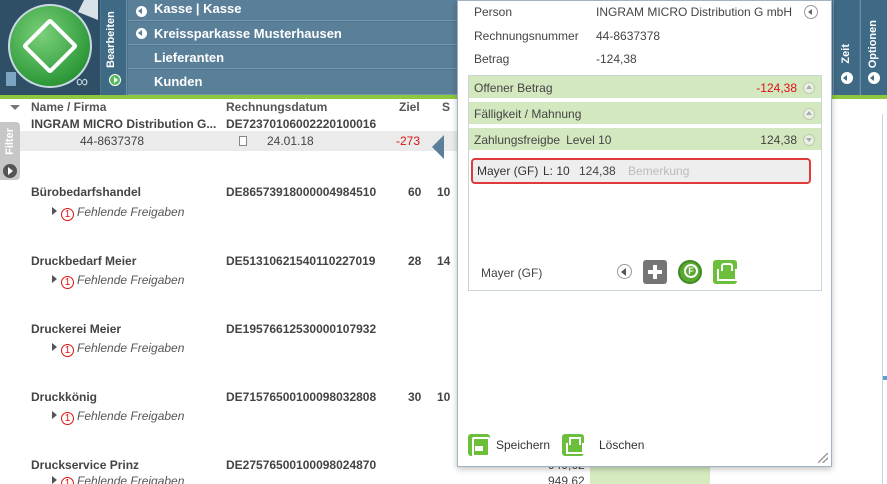  What do you see at coordinates (112, 141) in the screenshot?
I see `invoice-number: 44-8637378` at bounding box center [112, 141].